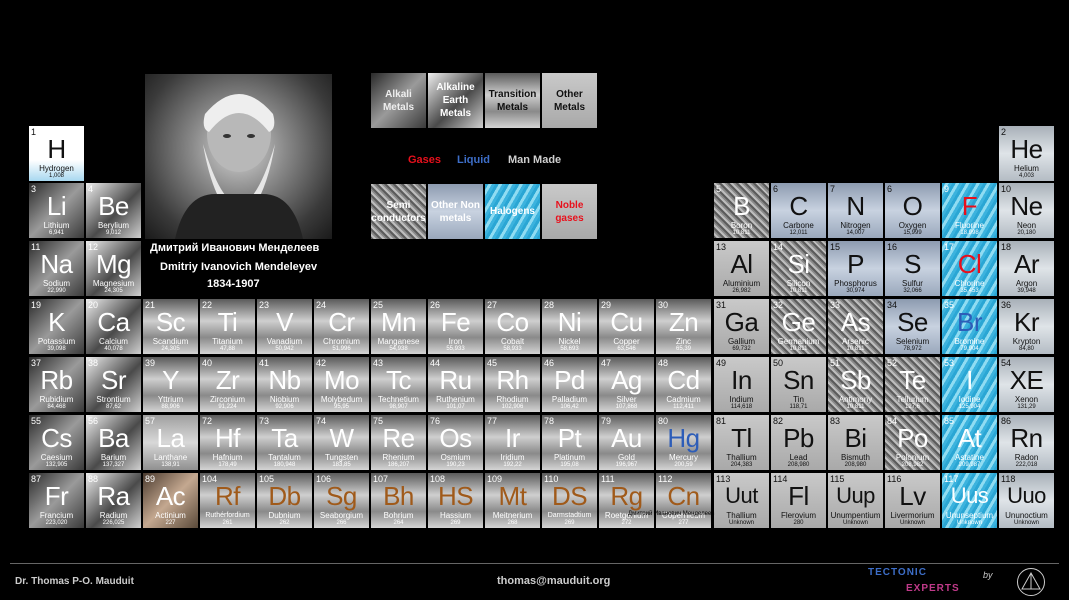 This screenshot has height=600, width=1069. What do you see at coordinates (569, 211) in the screenshot?
I see `legend-noble-gases: Noble gases` at bounding box center [569, 211].